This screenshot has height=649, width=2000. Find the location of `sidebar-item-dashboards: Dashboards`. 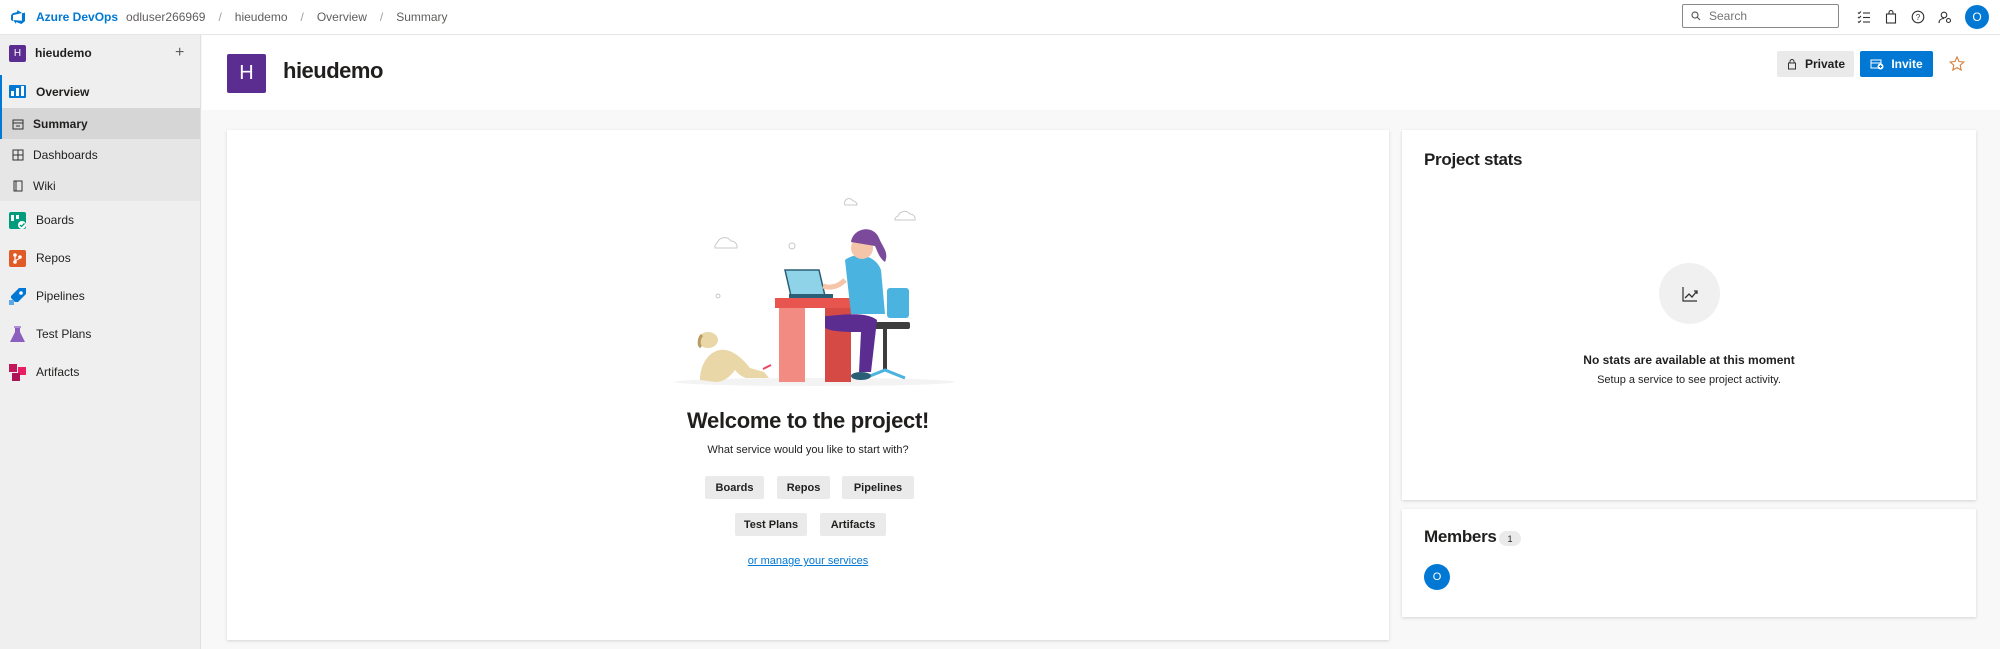

sidebar-item-dashboards: Dashboards is located at coordinates (100, 154).